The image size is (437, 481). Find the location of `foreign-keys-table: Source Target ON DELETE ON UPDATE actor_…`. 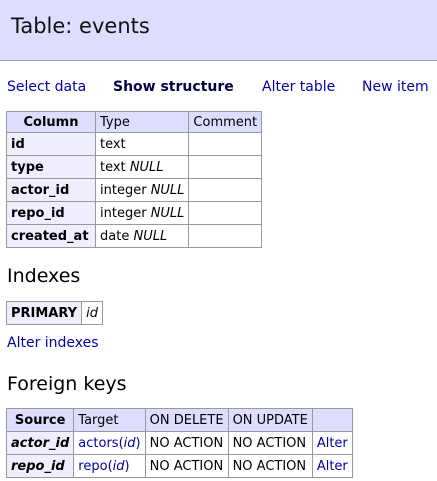

foreign-keys-table: Source Target ON DELETE ON UPDATE actor_… is located at coordinates (179, 443).